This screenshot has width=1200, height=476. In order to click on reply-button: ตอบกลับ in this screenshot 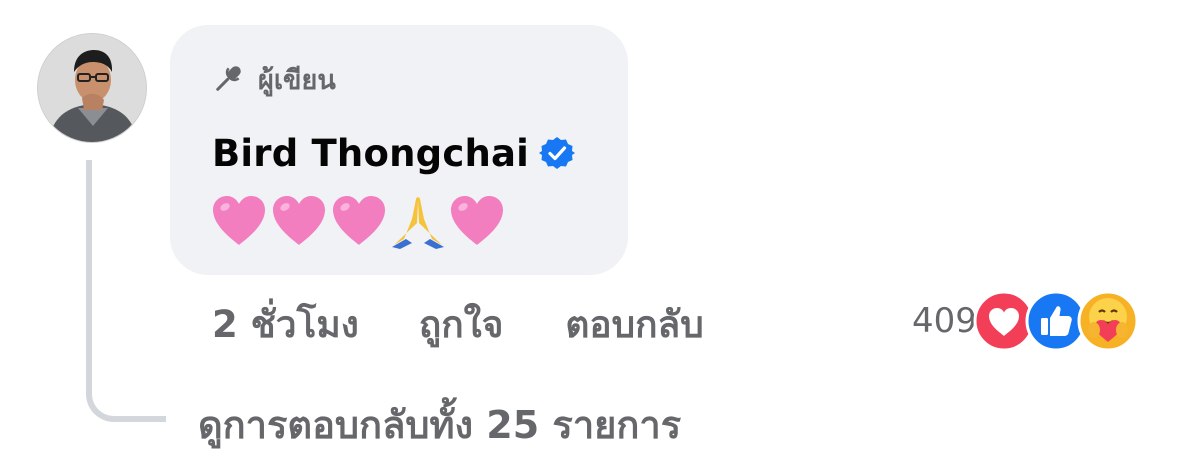, I will do `click(634, 324)`.